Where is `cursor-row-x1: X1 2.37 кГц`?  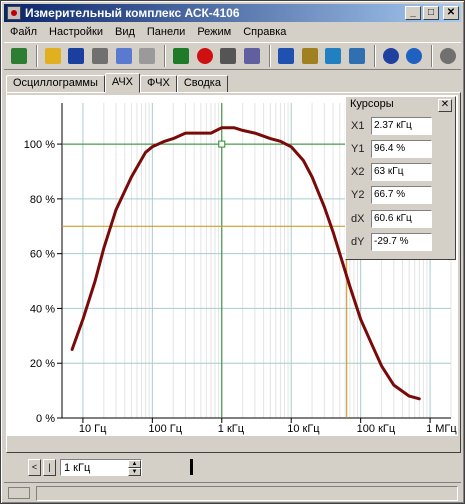
cursor-row-x1: X1 2.37 кГц is located at coordinates (401, 126).